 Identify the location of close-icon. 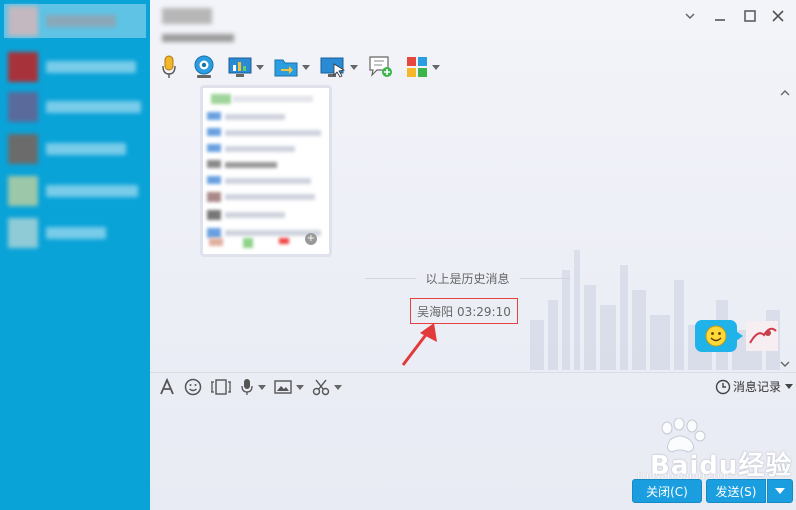
(778, 16).